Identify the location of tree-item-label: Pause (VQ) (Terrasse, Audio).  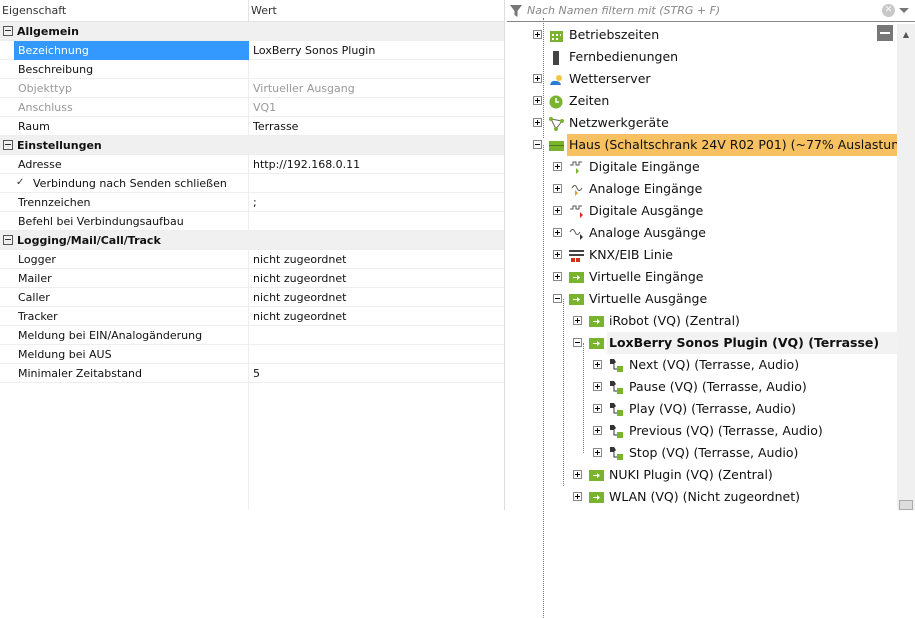
(718, 387).